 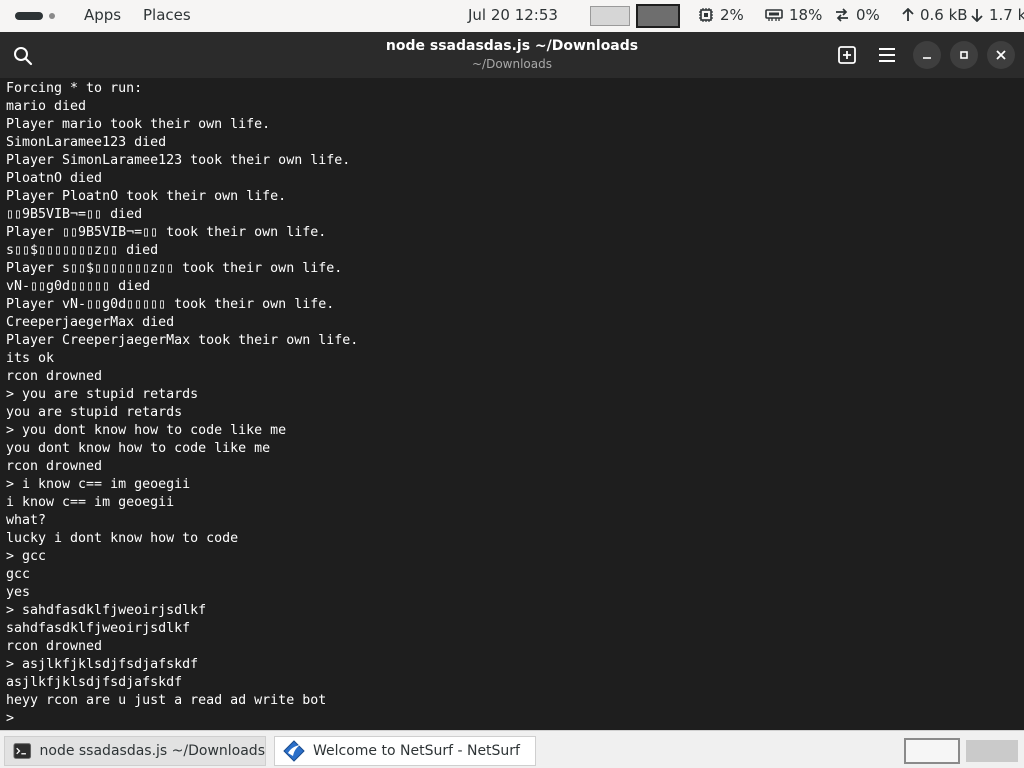 I want to click on main-menu-button, so click(x=887, y=55).